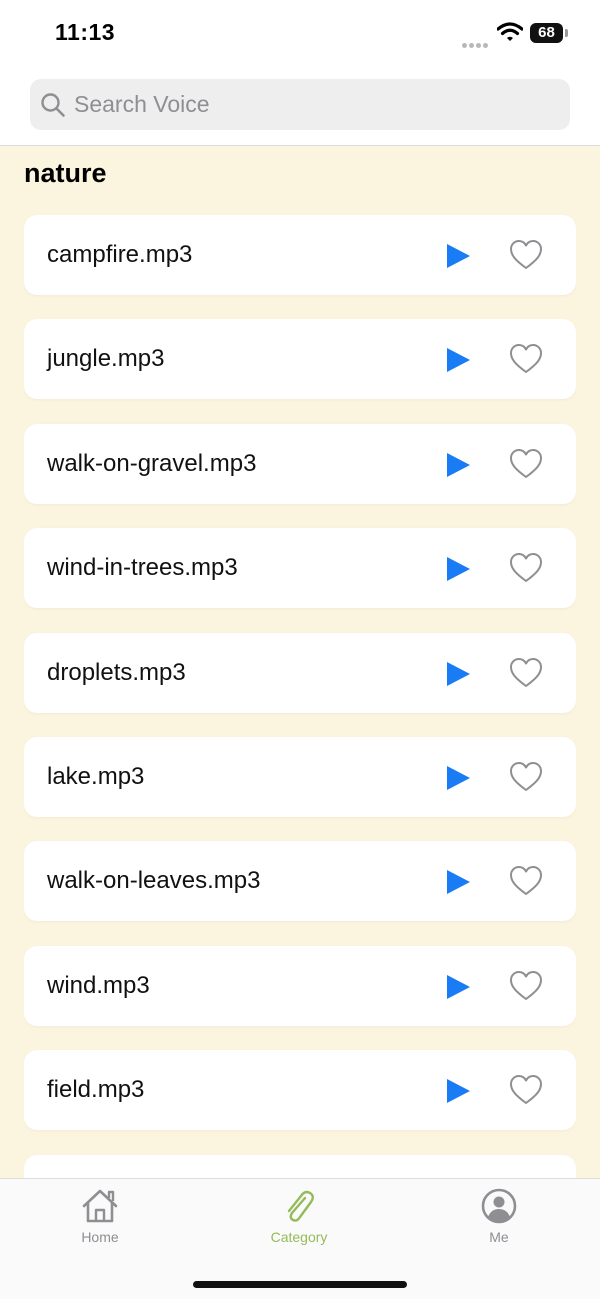  Describe the element at coordinates (120, 254) in the screenshot. I see `sound-file-name: campfire.mp3` at that location.